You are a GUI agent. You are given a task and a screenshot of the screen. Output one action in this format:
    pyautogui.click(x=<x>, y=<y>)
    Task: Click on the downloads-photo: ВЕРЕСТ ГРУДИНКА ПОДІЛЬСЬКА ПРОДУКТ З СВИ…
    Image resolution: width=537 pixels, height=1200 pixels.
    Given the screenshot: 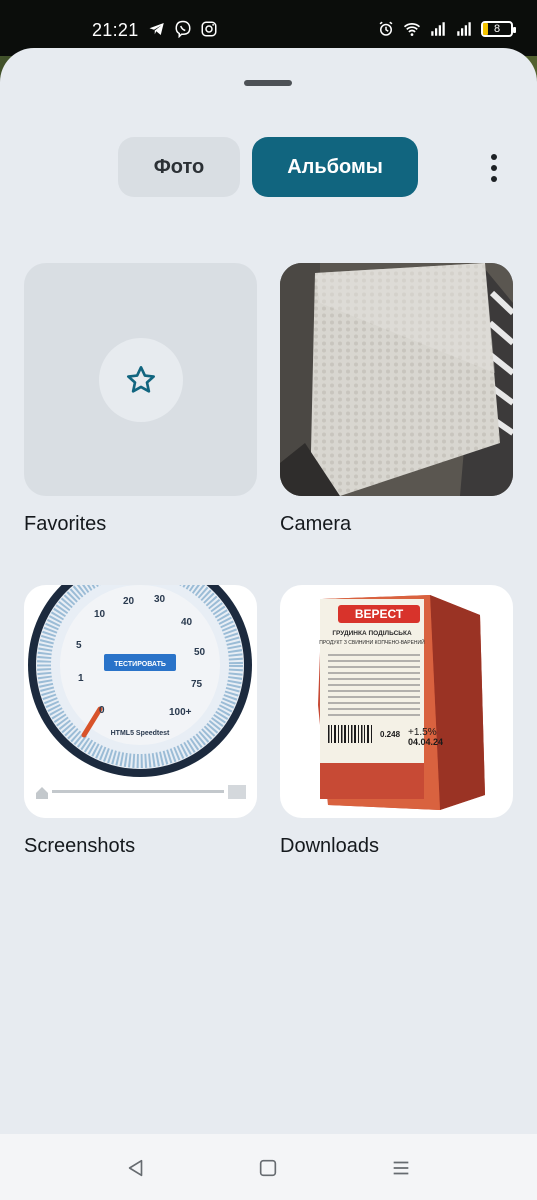 What is the action you would take?
    pyautogui.click(x=401, y=702)
    